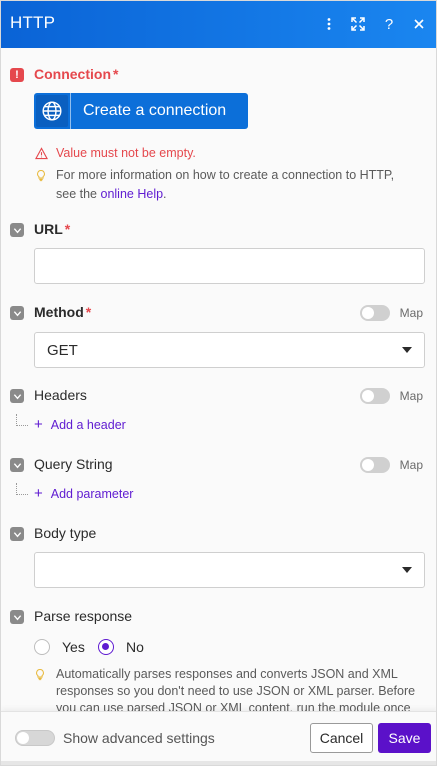  Describe the element at coordinates (83, 493) in the screenshot. I see `add-parameter-button: + Add parameter` at that location.